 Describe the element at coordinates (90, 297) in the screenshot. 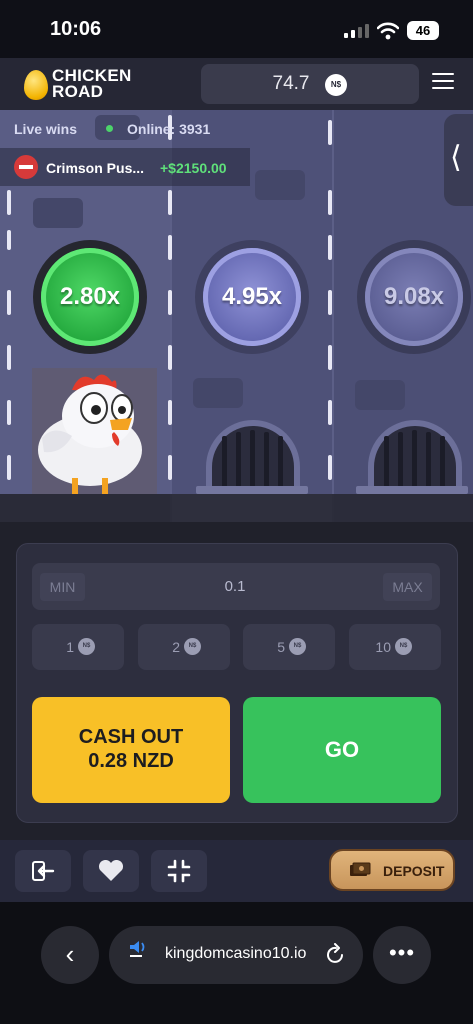

I see `multiplier-active: 2.80x` at that location.